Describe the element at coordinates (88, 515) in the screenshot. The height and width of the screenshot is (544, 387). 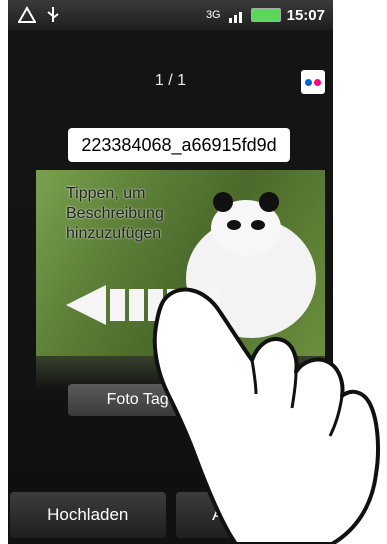
I see `upload-button: Hochladen` at that location.